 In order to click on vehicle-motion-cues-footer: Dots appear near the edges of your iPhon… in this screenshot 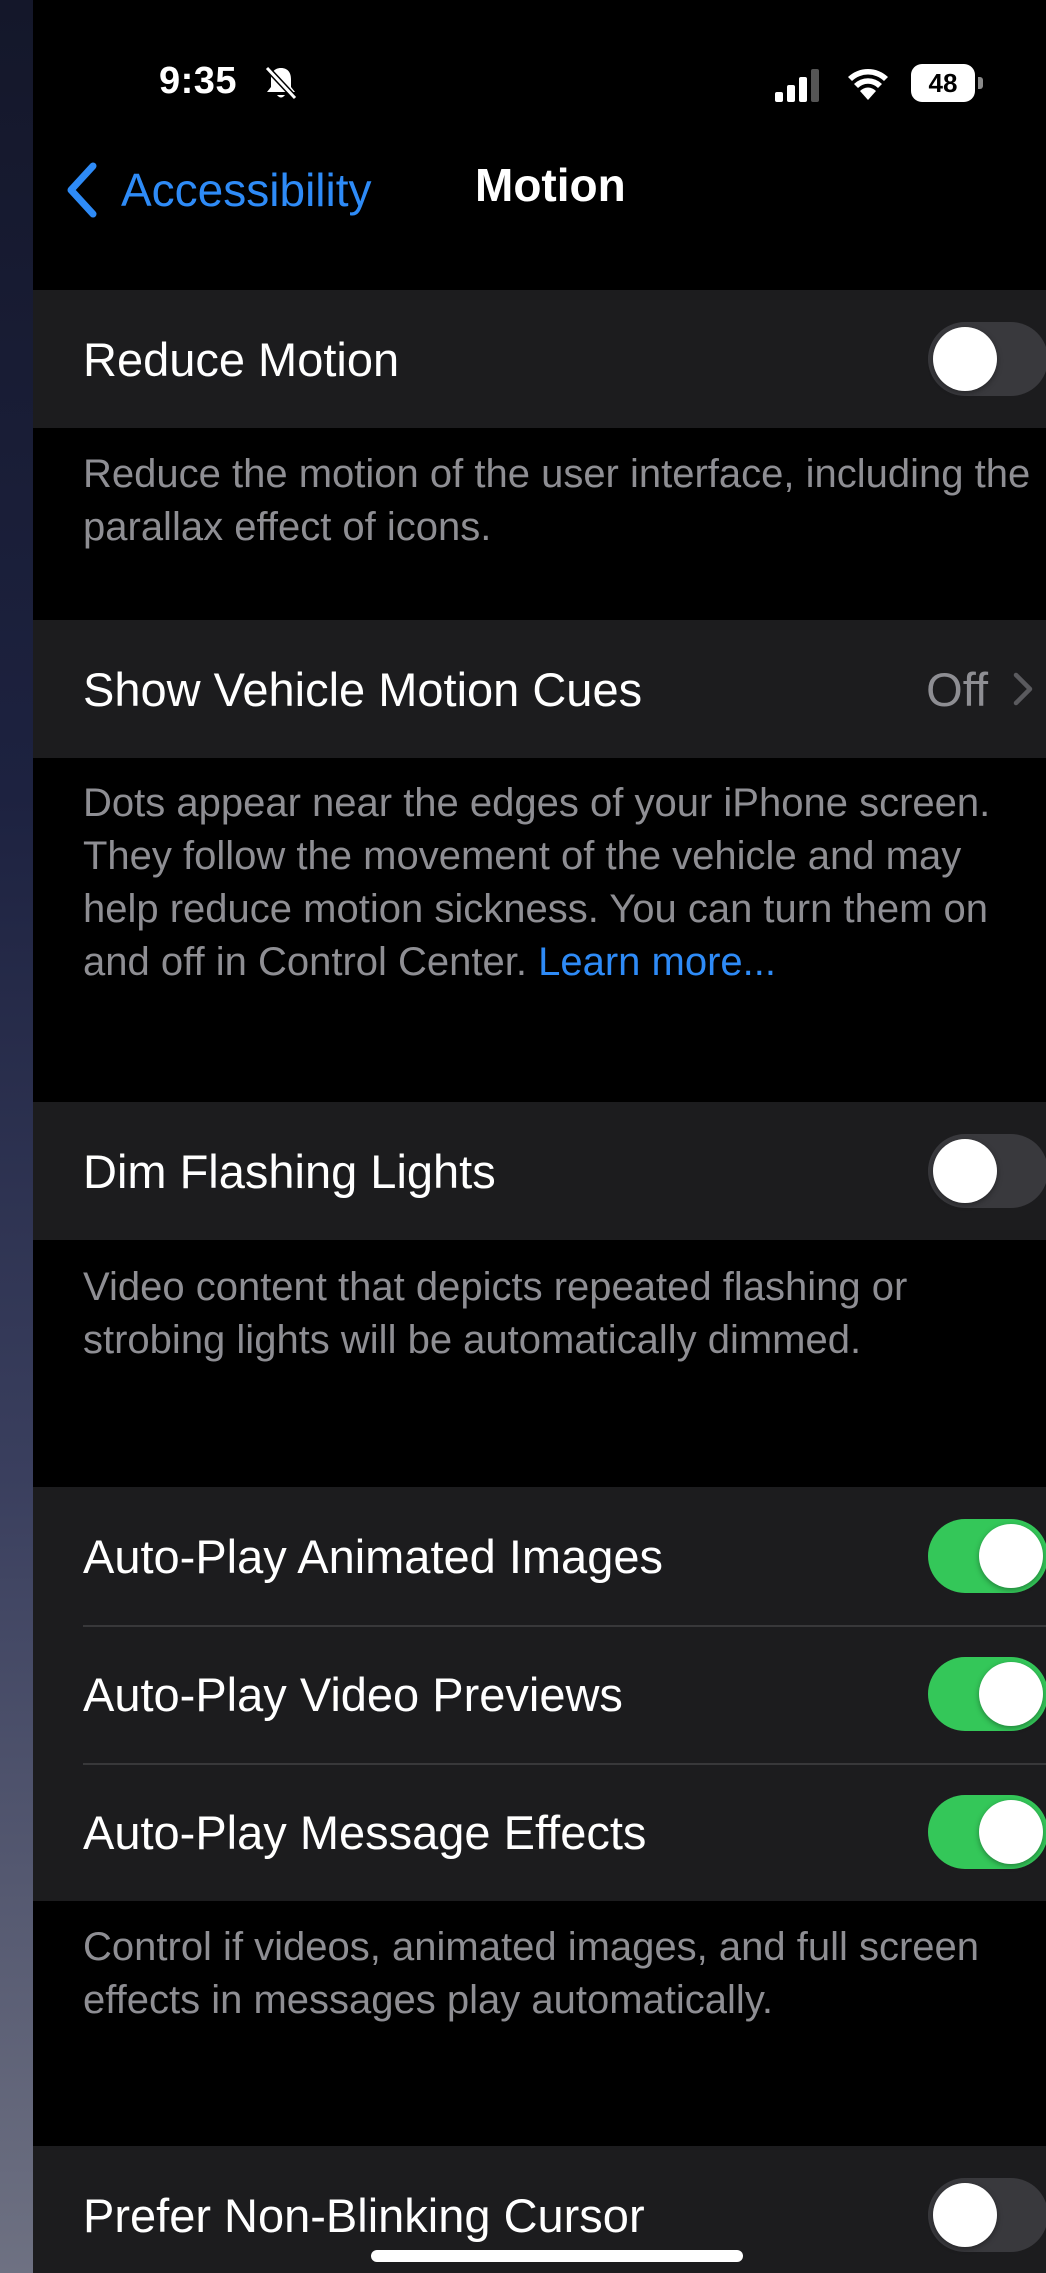, I will do `click(563, 883)`.